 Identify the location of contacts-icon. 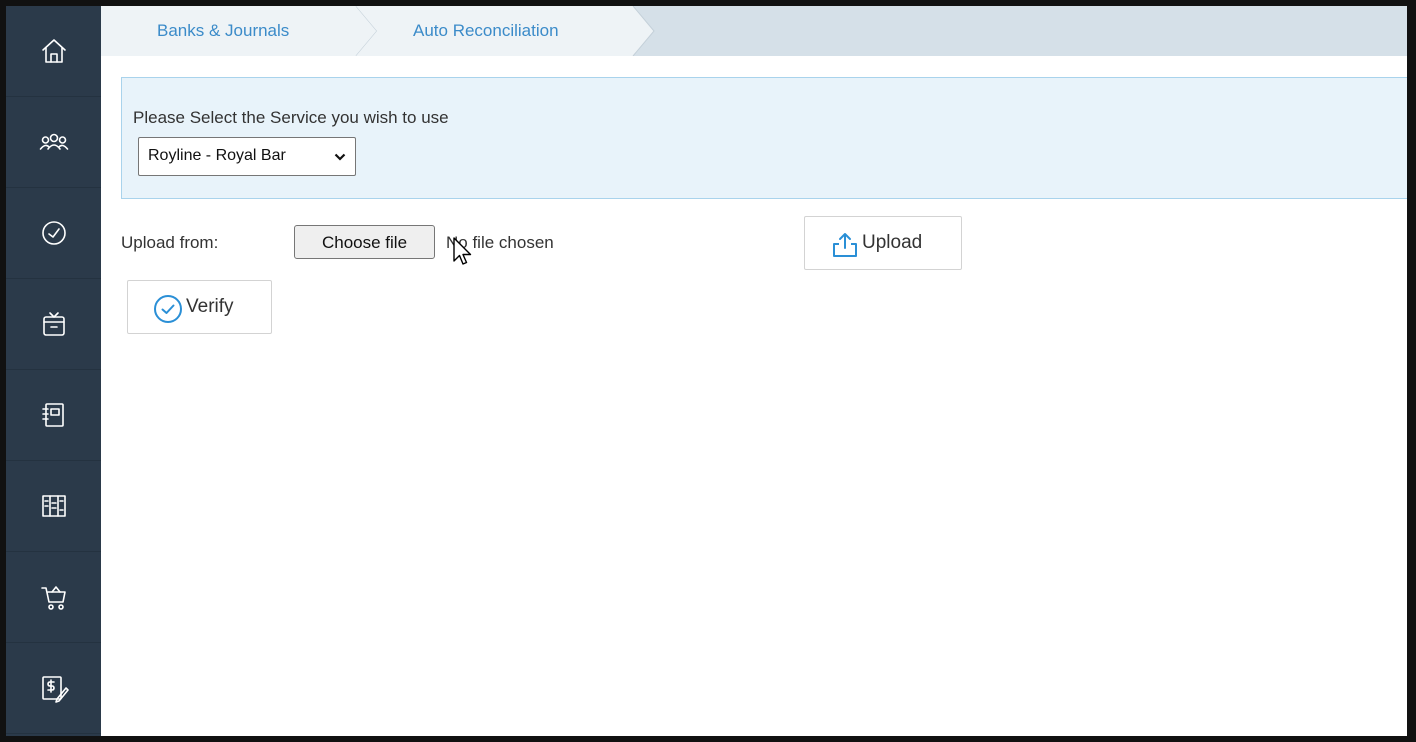
(53, 141).